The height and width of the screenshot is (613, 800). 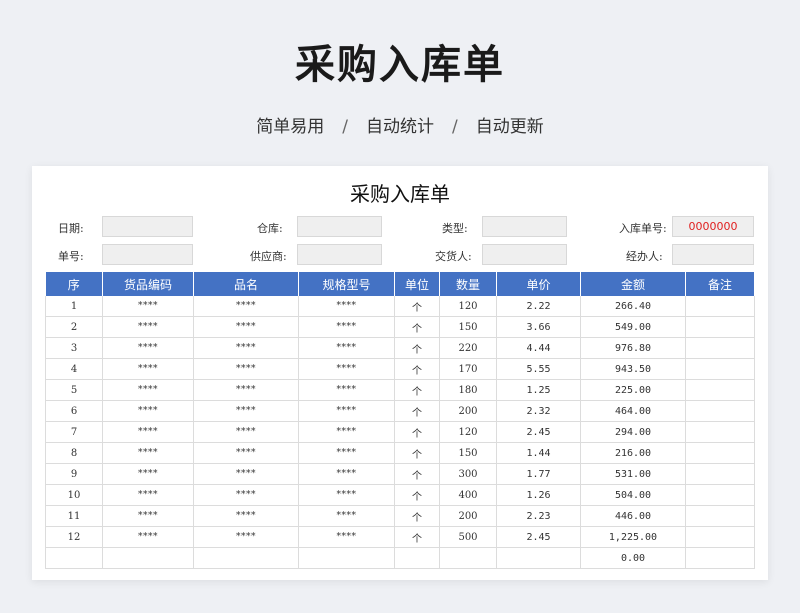 I want to click on col-amount-cell: 943.50, so click(x=633, y=369).